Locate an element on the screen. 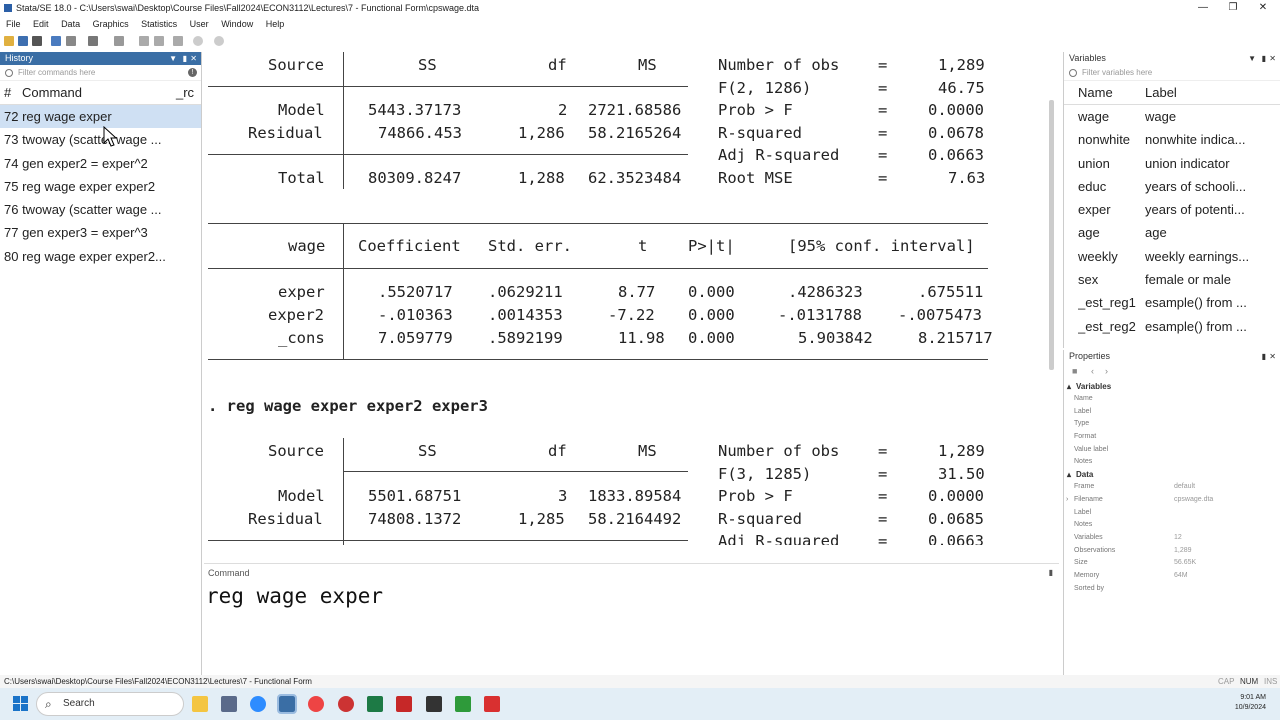  property-row: Type is located at coordinates (1172, 424).